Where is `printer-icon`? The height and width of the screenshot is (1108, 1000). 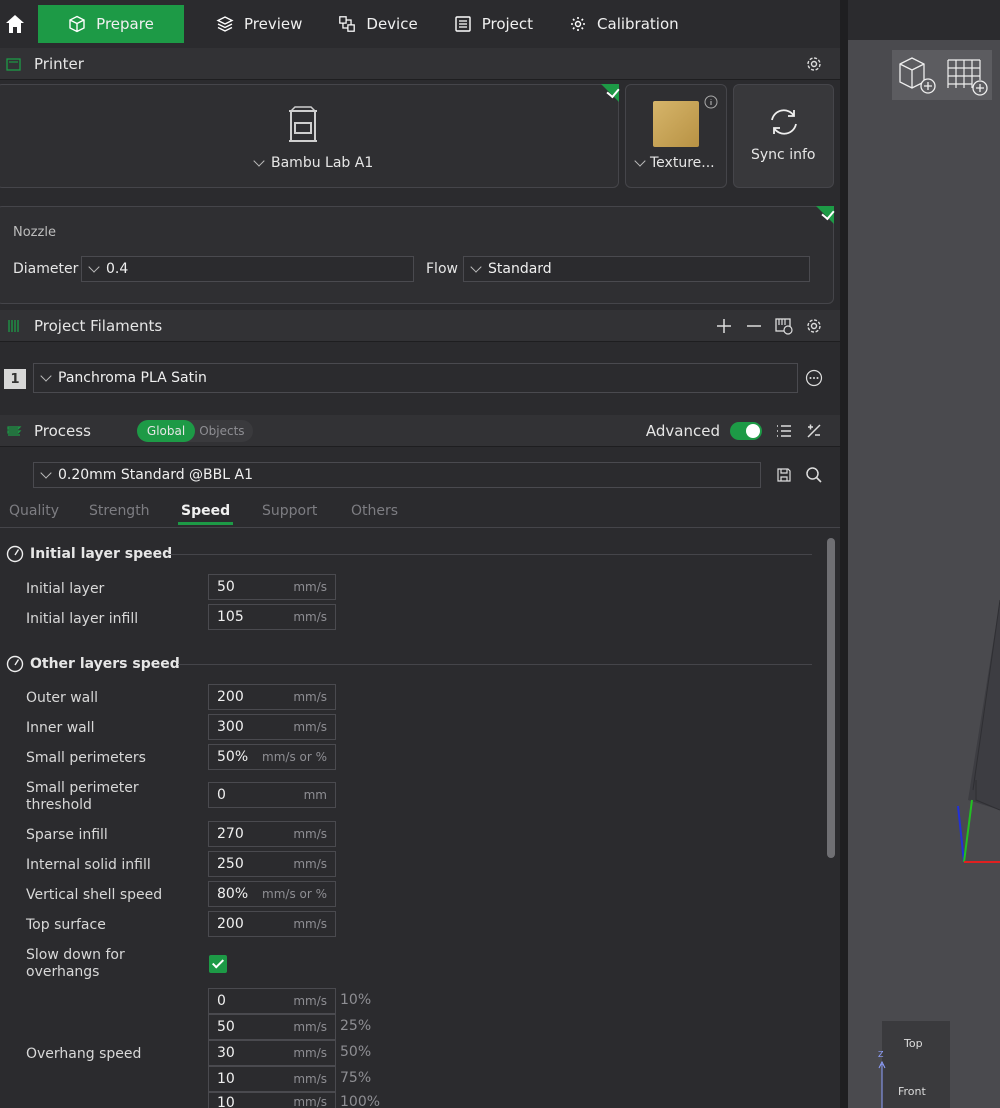
printer-icon is located at coordinates (13, 64).